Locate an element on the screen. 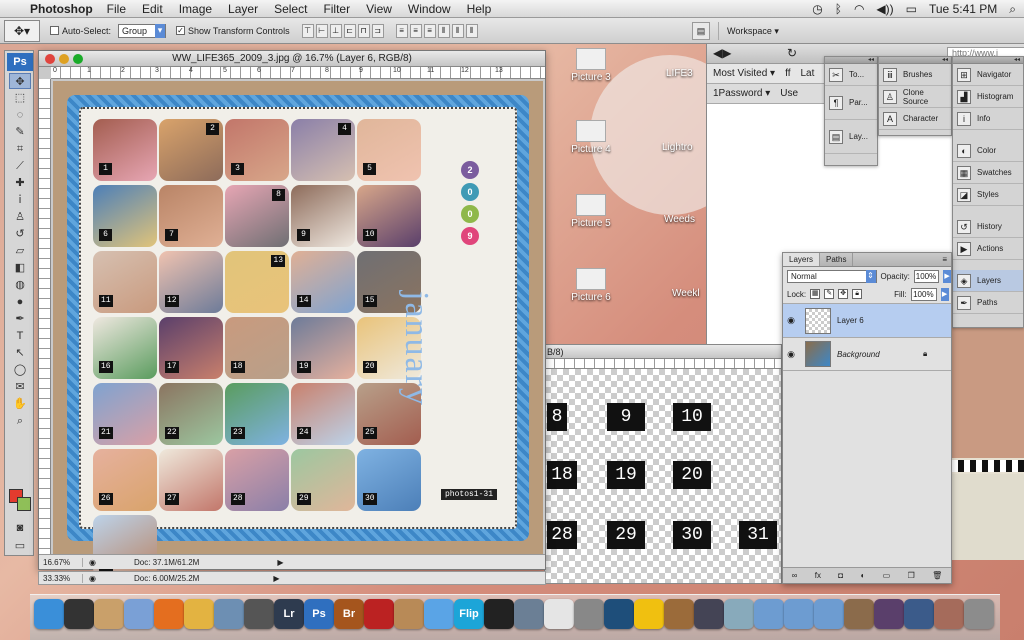 The height and width of the screenshot is (640, 1024). path-select-tool-icon: ↖ is located at coordinates (20, 353).